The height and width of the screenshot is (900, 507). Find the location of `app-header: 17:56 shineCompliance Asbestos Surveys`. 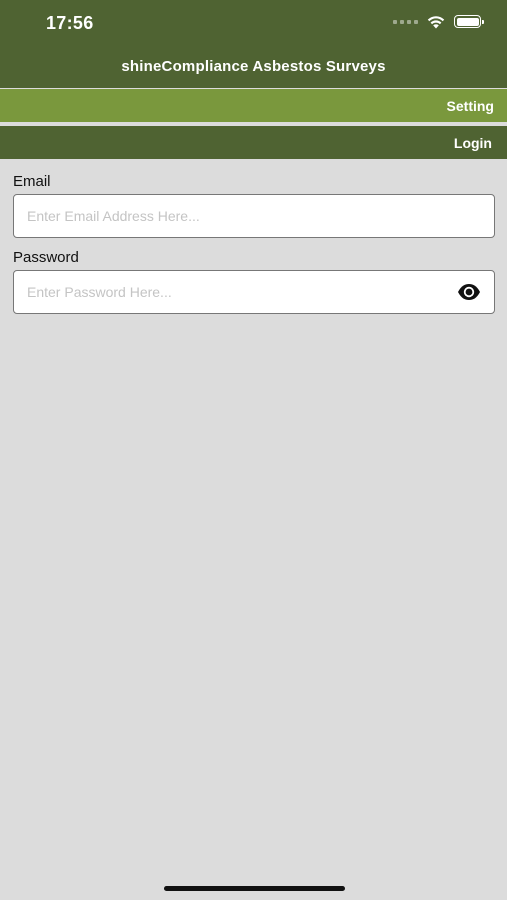

app-header: 17:56 shineCompliance Asbestos Surveys is located at coordinates (253, 44).